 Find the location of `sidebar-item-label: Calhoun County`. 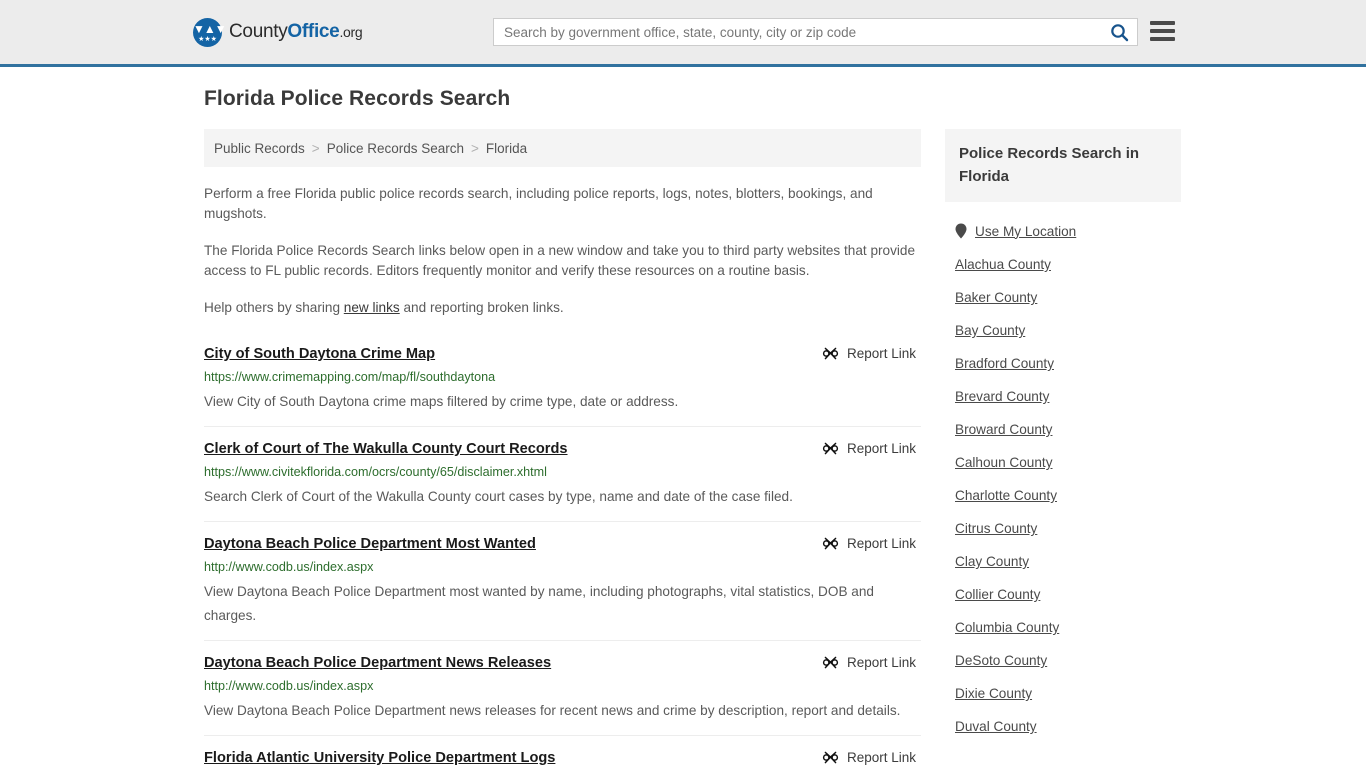

sidebar-item-label: Calhoun County is located at coordinates (1004, 462).